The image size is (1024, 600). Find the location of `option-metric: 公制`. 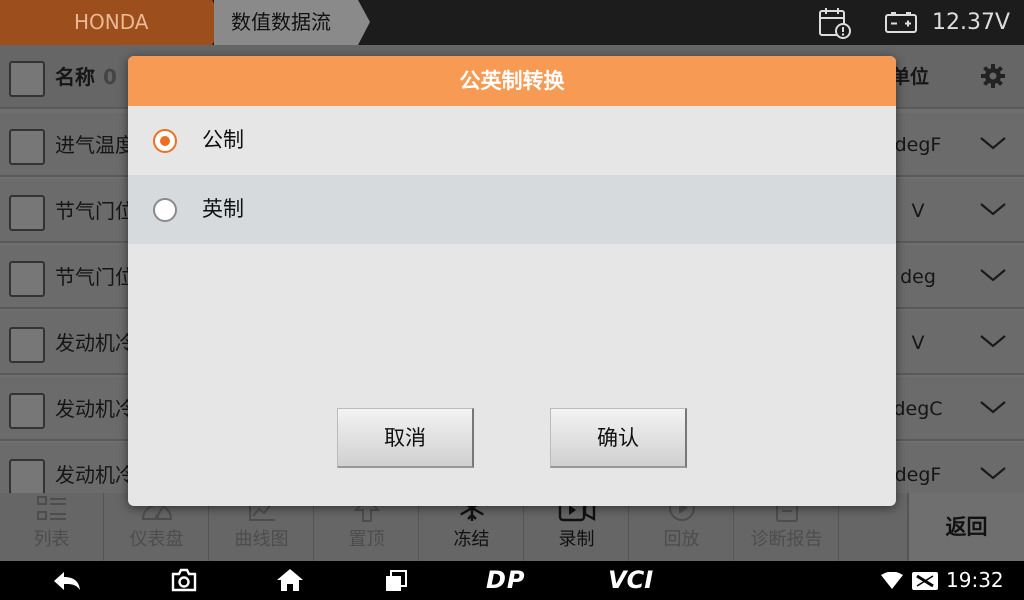

option-metric: 公制 is located at coordinates (512, 140).